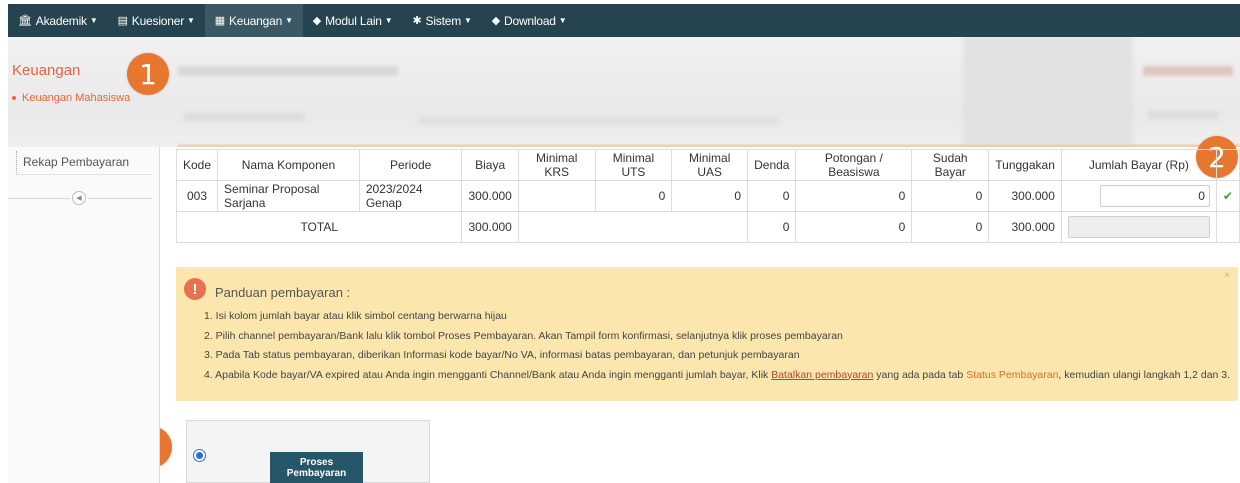  What do you see at coordinates (1025, 196) in the screenshot?
I see `cell-tunggakan: 300.000` at bounding box center [1025, 196].